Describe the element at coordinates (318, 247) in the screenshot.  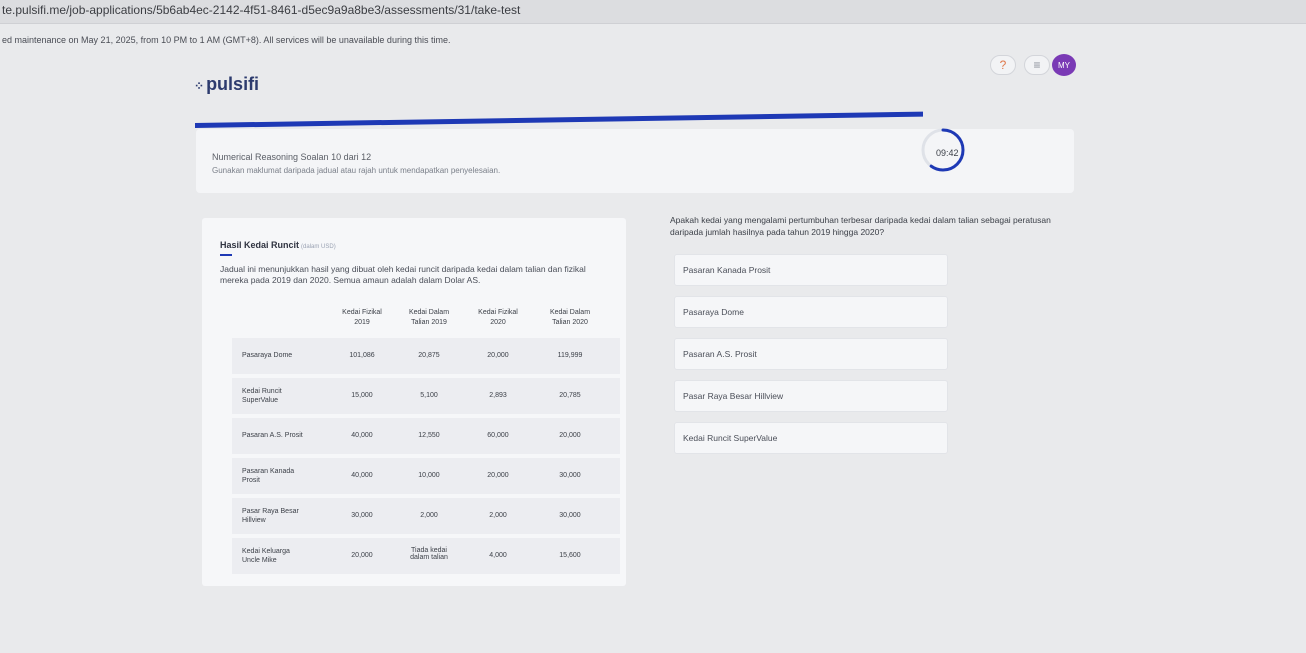
I see `table-unit: (dalam USD)` at that location.